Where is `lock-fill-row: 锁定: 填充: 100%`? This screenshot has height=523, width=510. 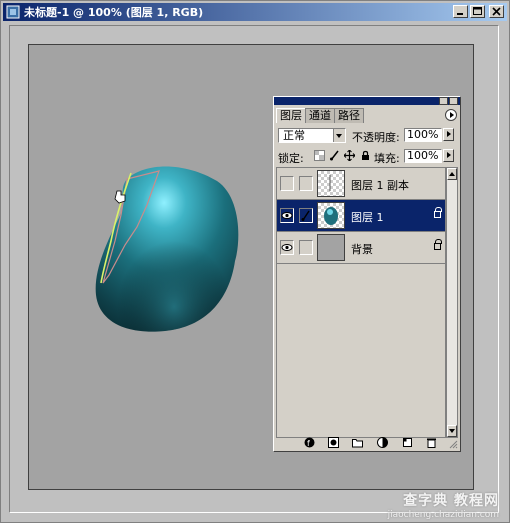
lock-fill-row: 锁定: 填充: 100% is located at coordinates (367, 157).